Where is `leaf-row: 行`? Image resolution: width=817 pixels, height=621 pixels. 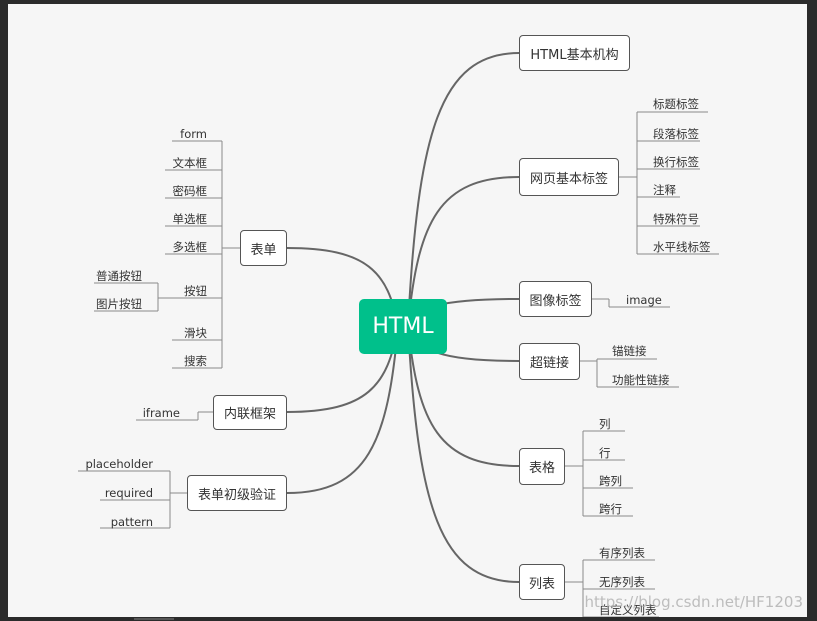 leaf-row: 行 is located at coordinates (605, 453).